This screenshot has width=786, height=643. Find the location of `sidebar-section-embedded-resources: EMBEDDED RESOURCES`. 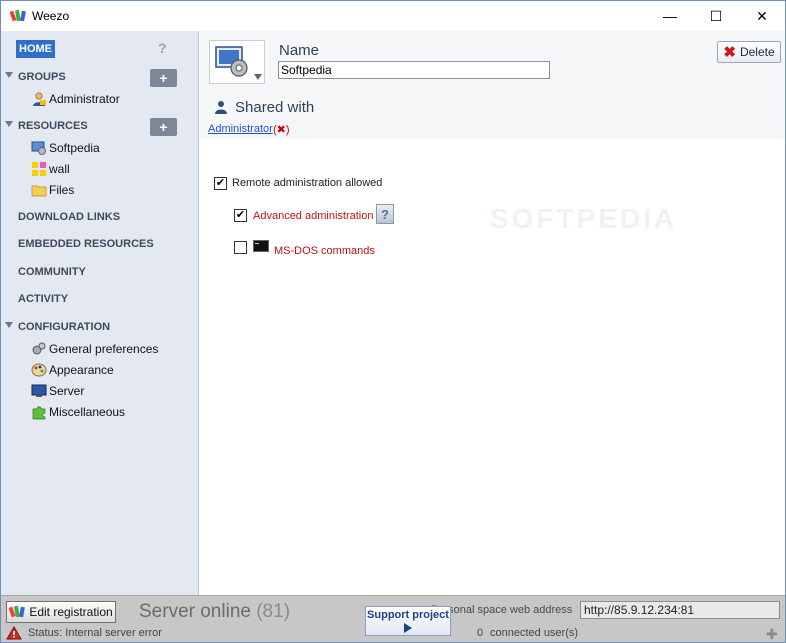

sidebar-section-embedded-resources: EMBEDDED RESOURCES is located at coordinates (86, 244).